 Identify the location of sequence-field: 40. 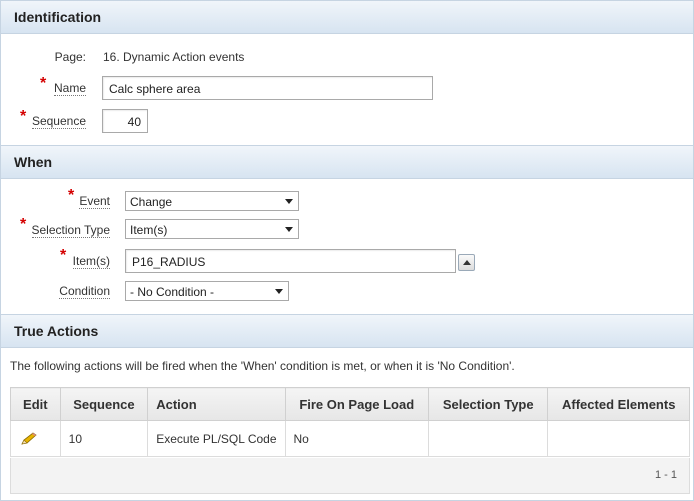
(125, 121).